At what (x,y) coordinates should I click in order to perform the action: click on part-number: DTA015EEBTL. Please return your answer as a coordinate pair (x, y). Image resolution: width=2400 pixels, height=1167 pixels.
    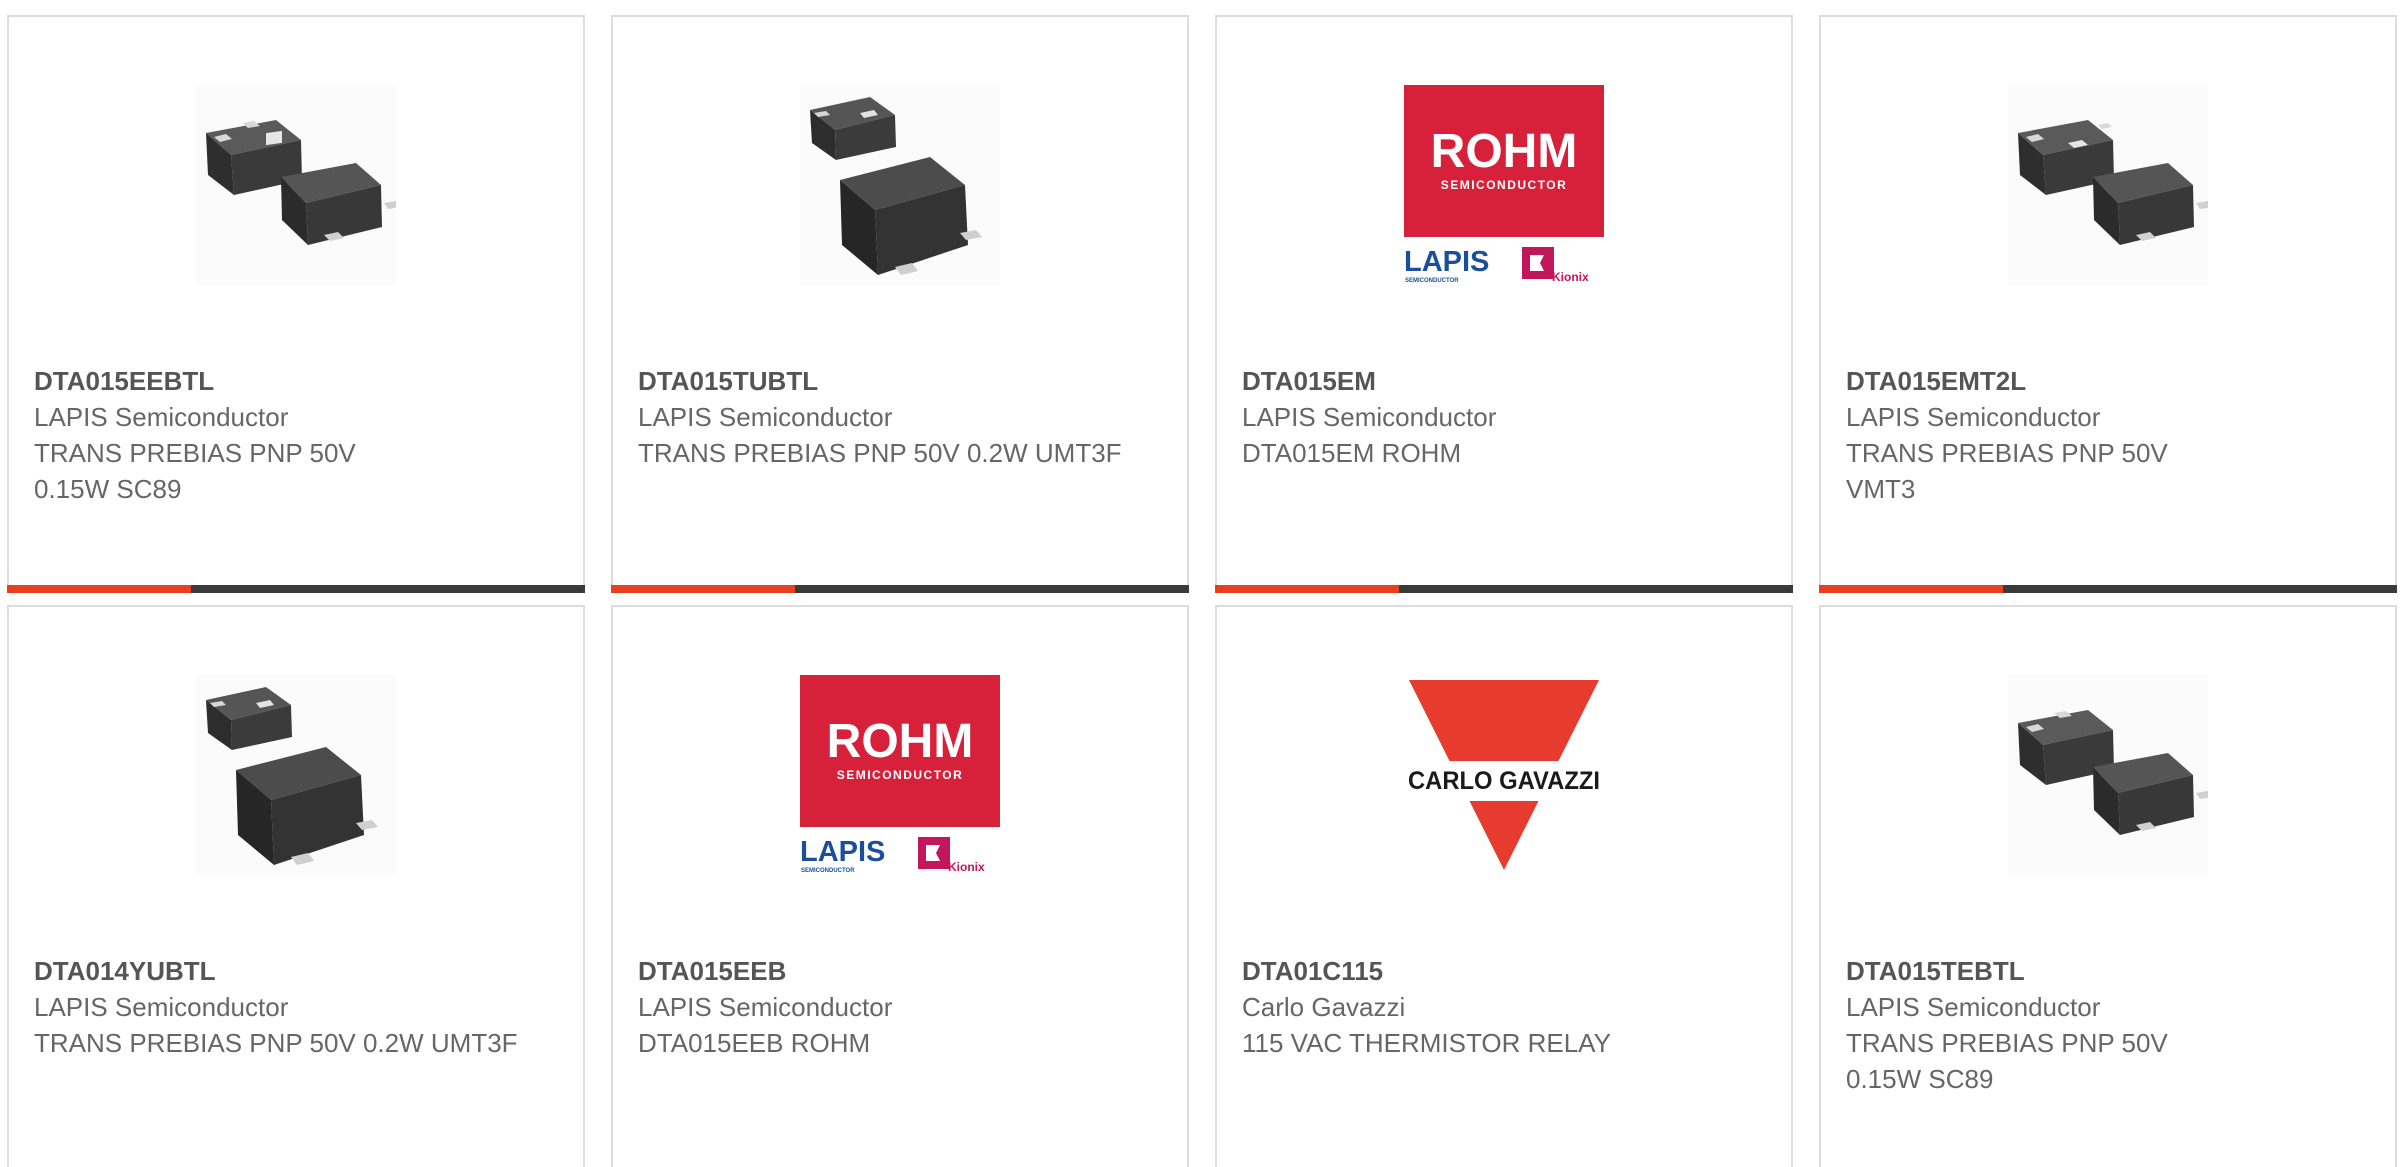
    Looking at the image, I should click on (294, 381).